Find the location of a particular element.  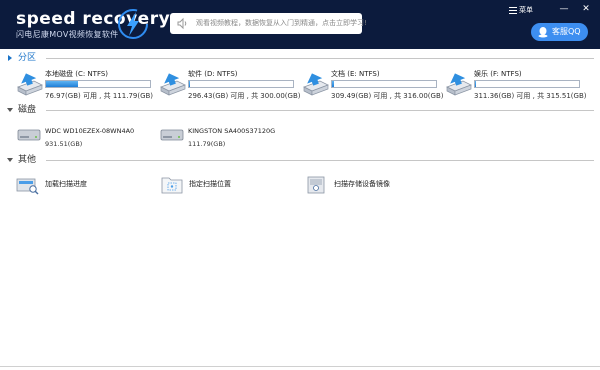

drive-e-icon is located at coordinates (316, 84).